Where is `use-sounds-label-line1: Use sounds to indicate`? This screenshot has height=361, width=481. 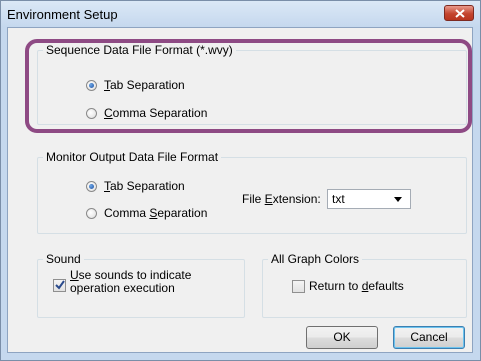 use-sounds-label-line1: Use sounds to indicate is located at coordinates (131, 275).